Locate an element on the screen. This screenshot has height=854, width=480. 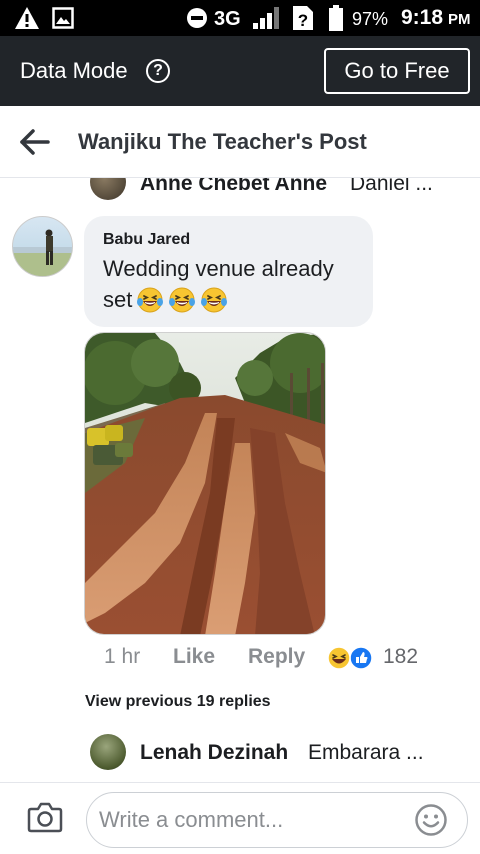
no-sim-icon: ? is located at coordinates (303, 18).